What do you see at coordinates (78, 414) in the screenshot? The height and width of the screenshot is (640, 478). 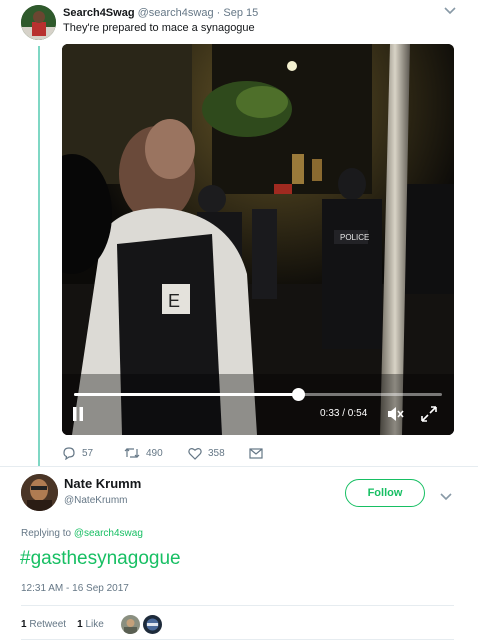 I see `pause-icon` at bounding box center [78, 414].